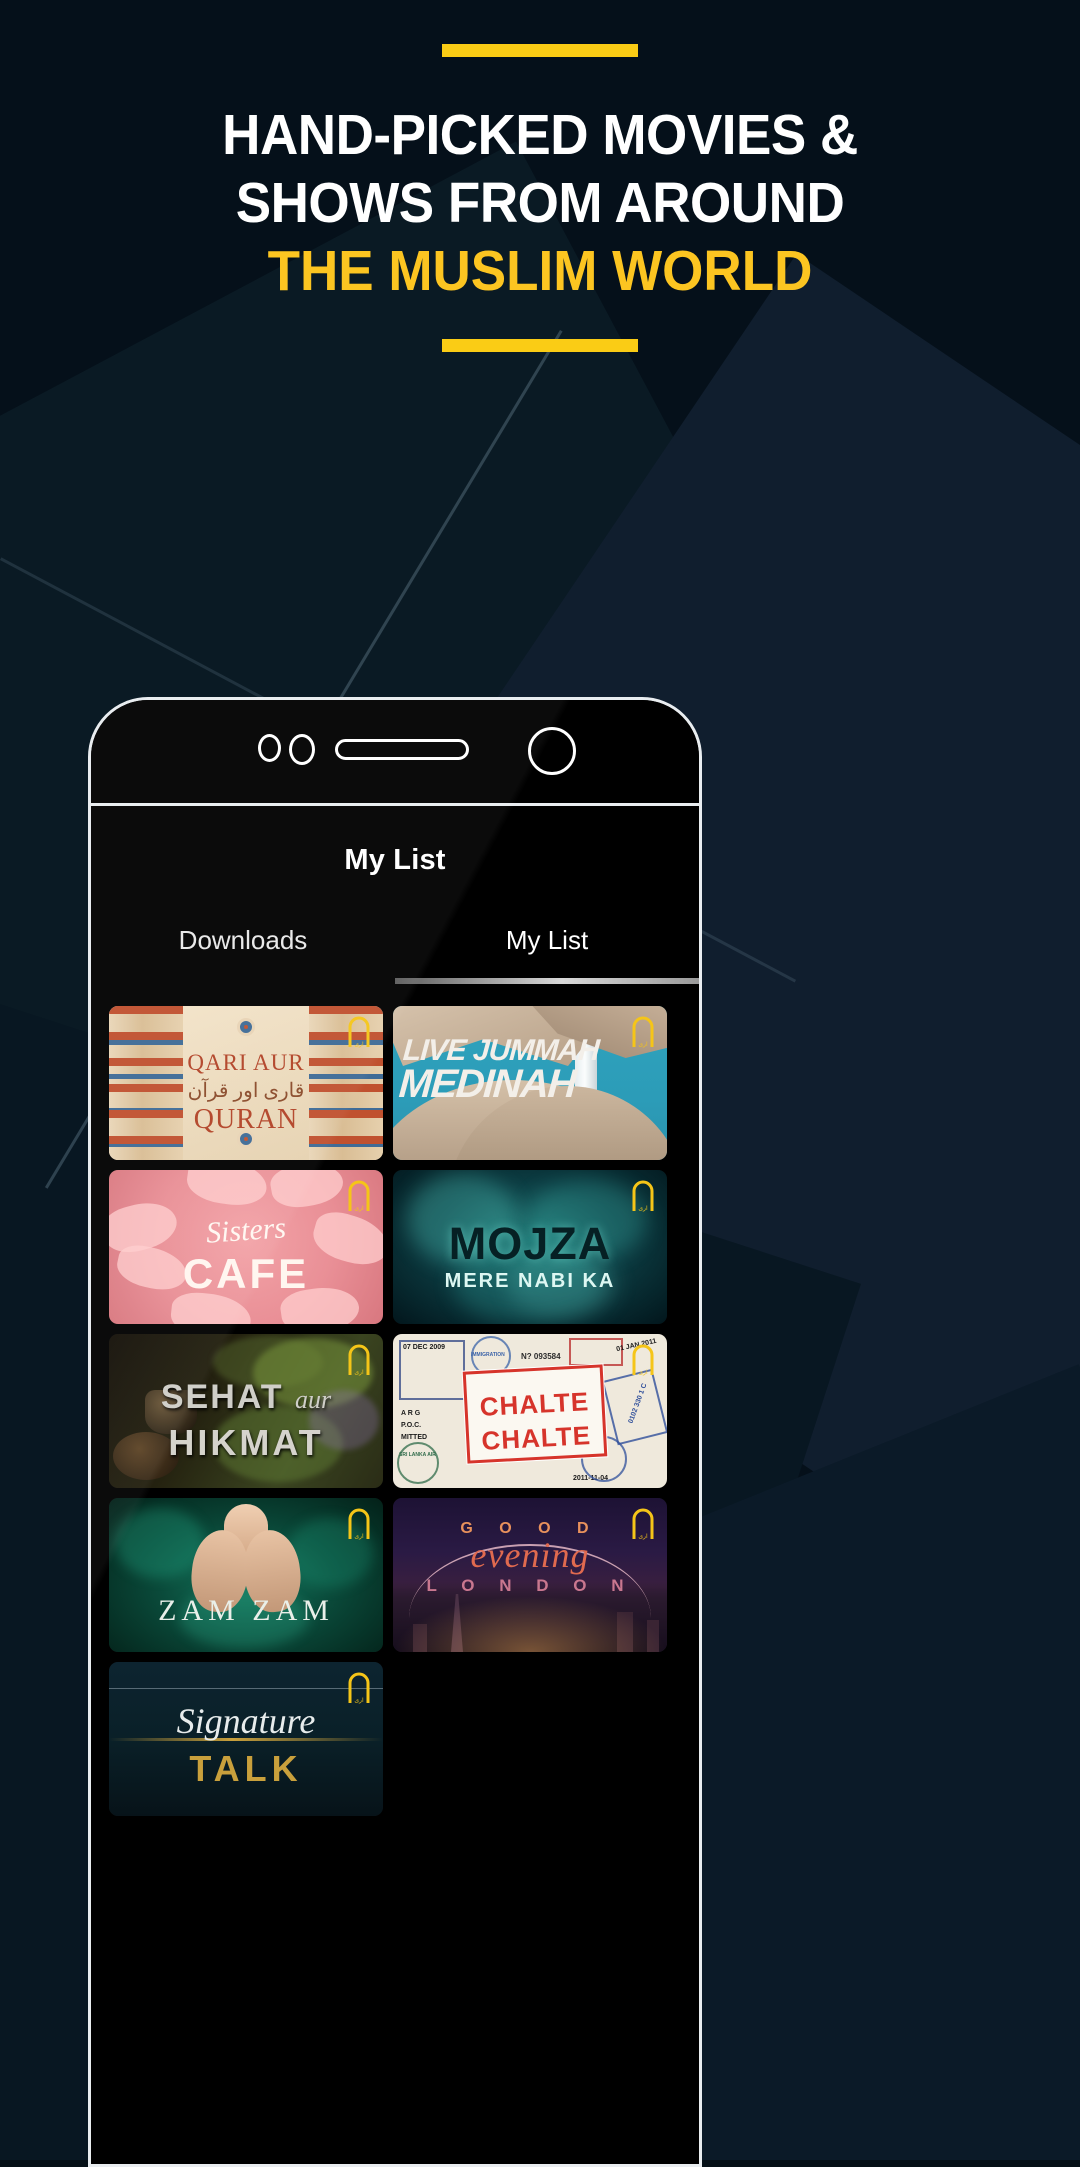 The image size is (1080, 2167). Describe the element at coordinates (246, 1768) in the screenshot. I see `tile-title-line-2: TALK` at that location.